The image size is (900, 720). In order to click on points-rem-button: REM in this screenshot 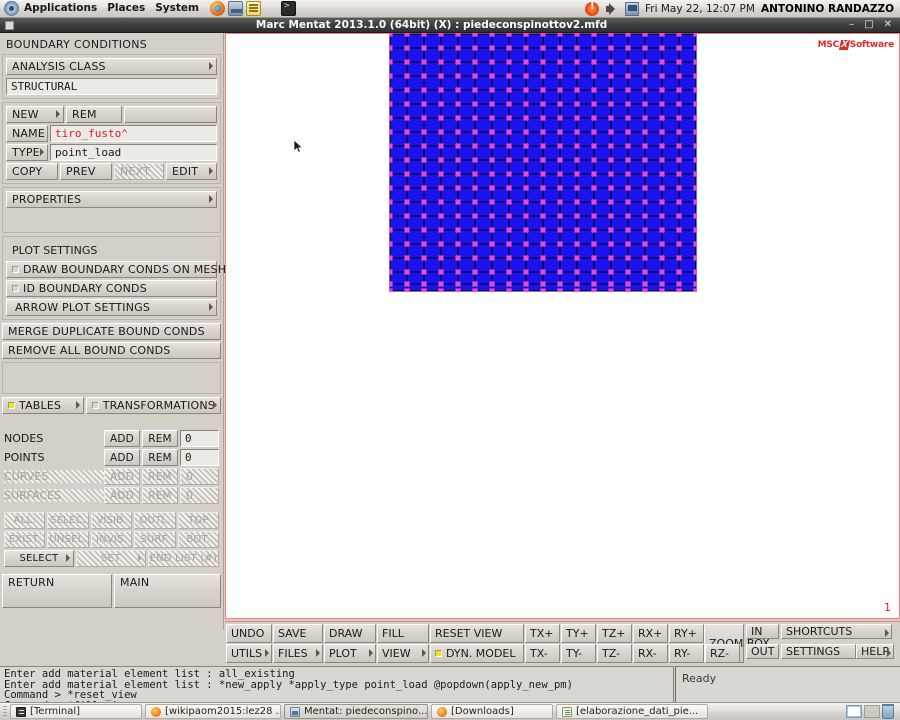, I will do `click(160, 457)`.